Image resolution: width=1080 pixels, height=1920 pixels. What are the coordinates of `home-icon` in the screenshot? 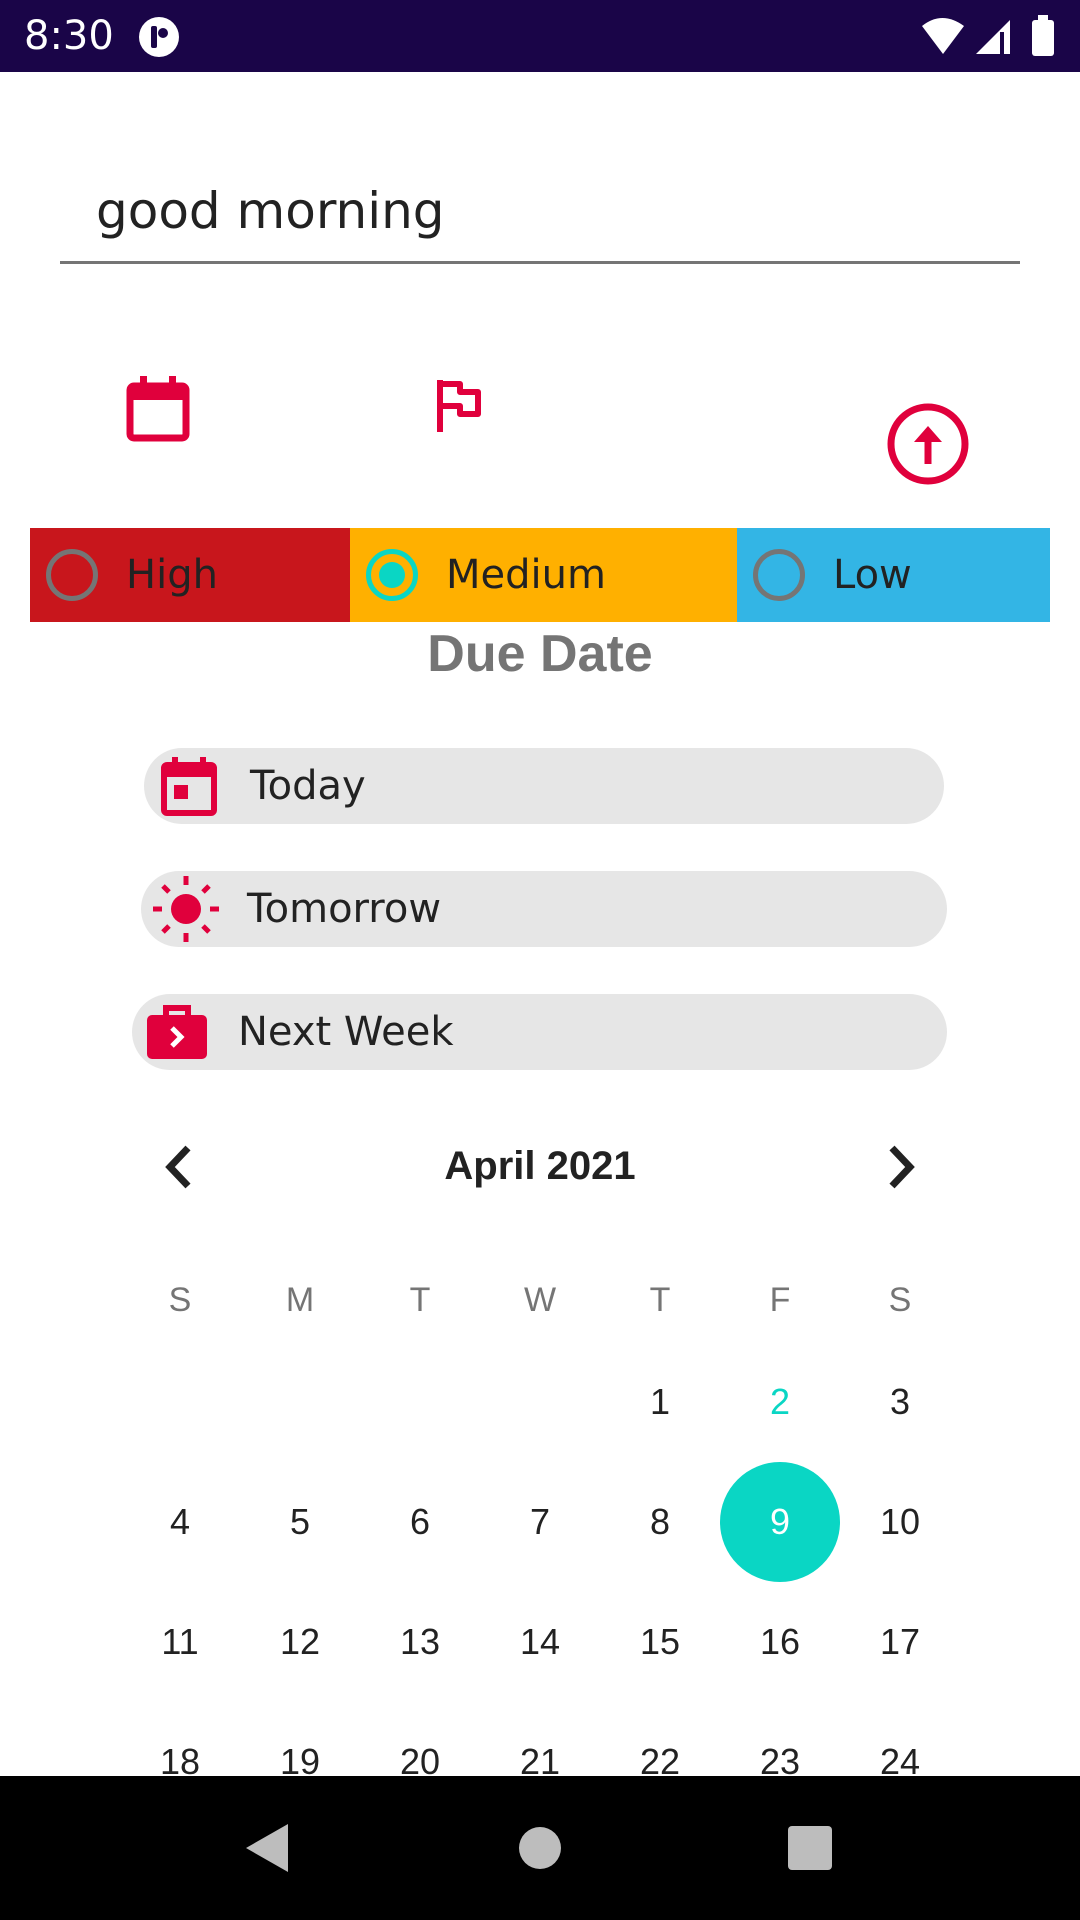 It's located at (540, 1850).